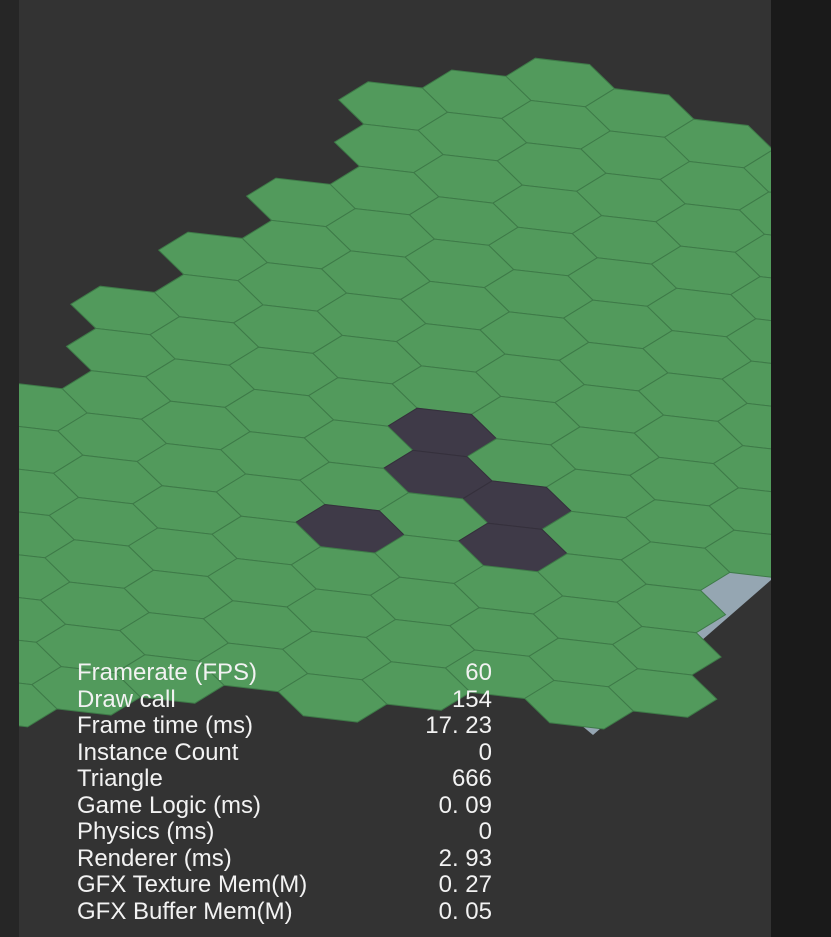  I want to click on stat-value: 0. 09, so click(465, 805).